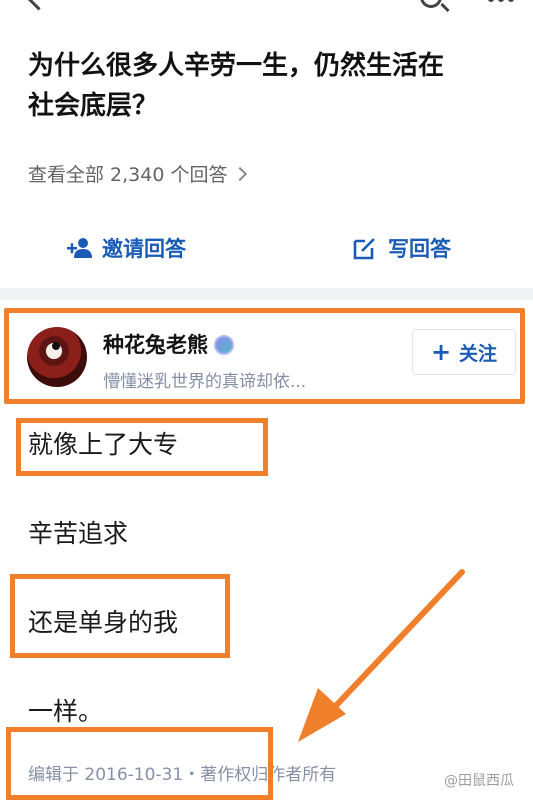  I want to click on section-divider, so click(266, 294).